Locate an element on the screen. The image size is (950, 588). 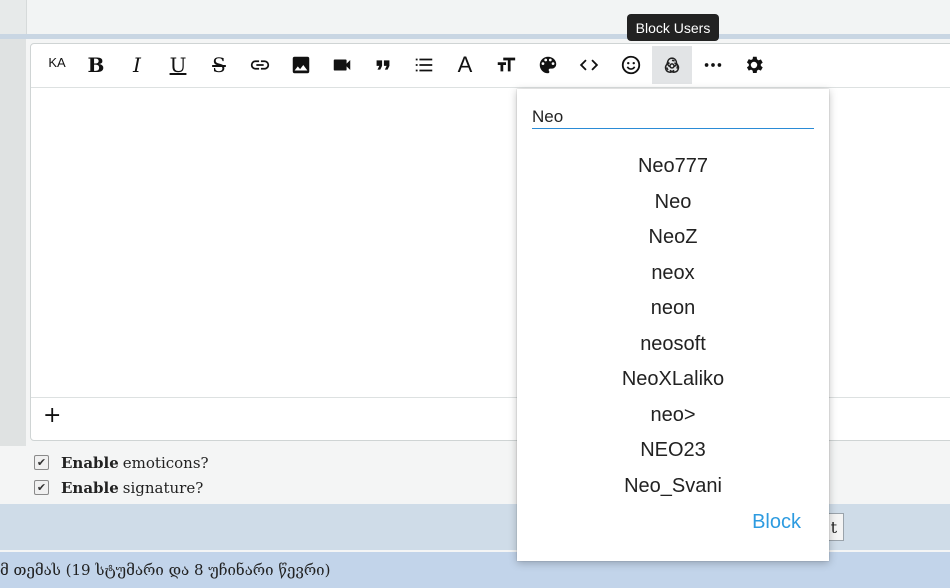
text-size-icon is located at coordinates (506, 64).